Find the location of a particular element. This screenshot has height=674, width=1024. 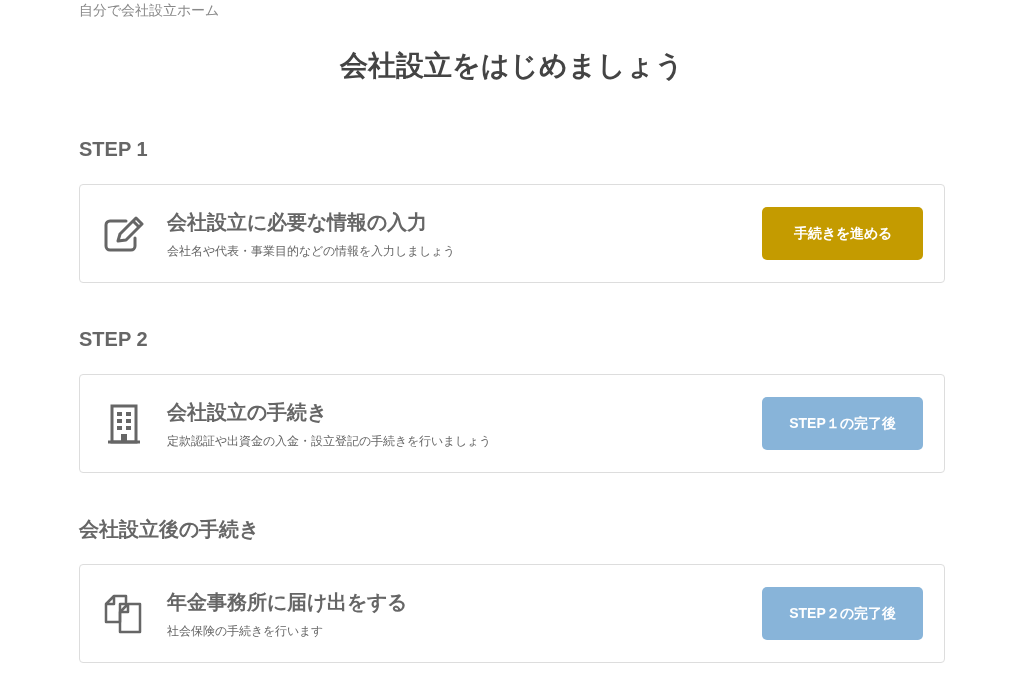

task-description: 会社名や代表・事業目的などの情報を入力しましょう is located at coordinates (311, 251).